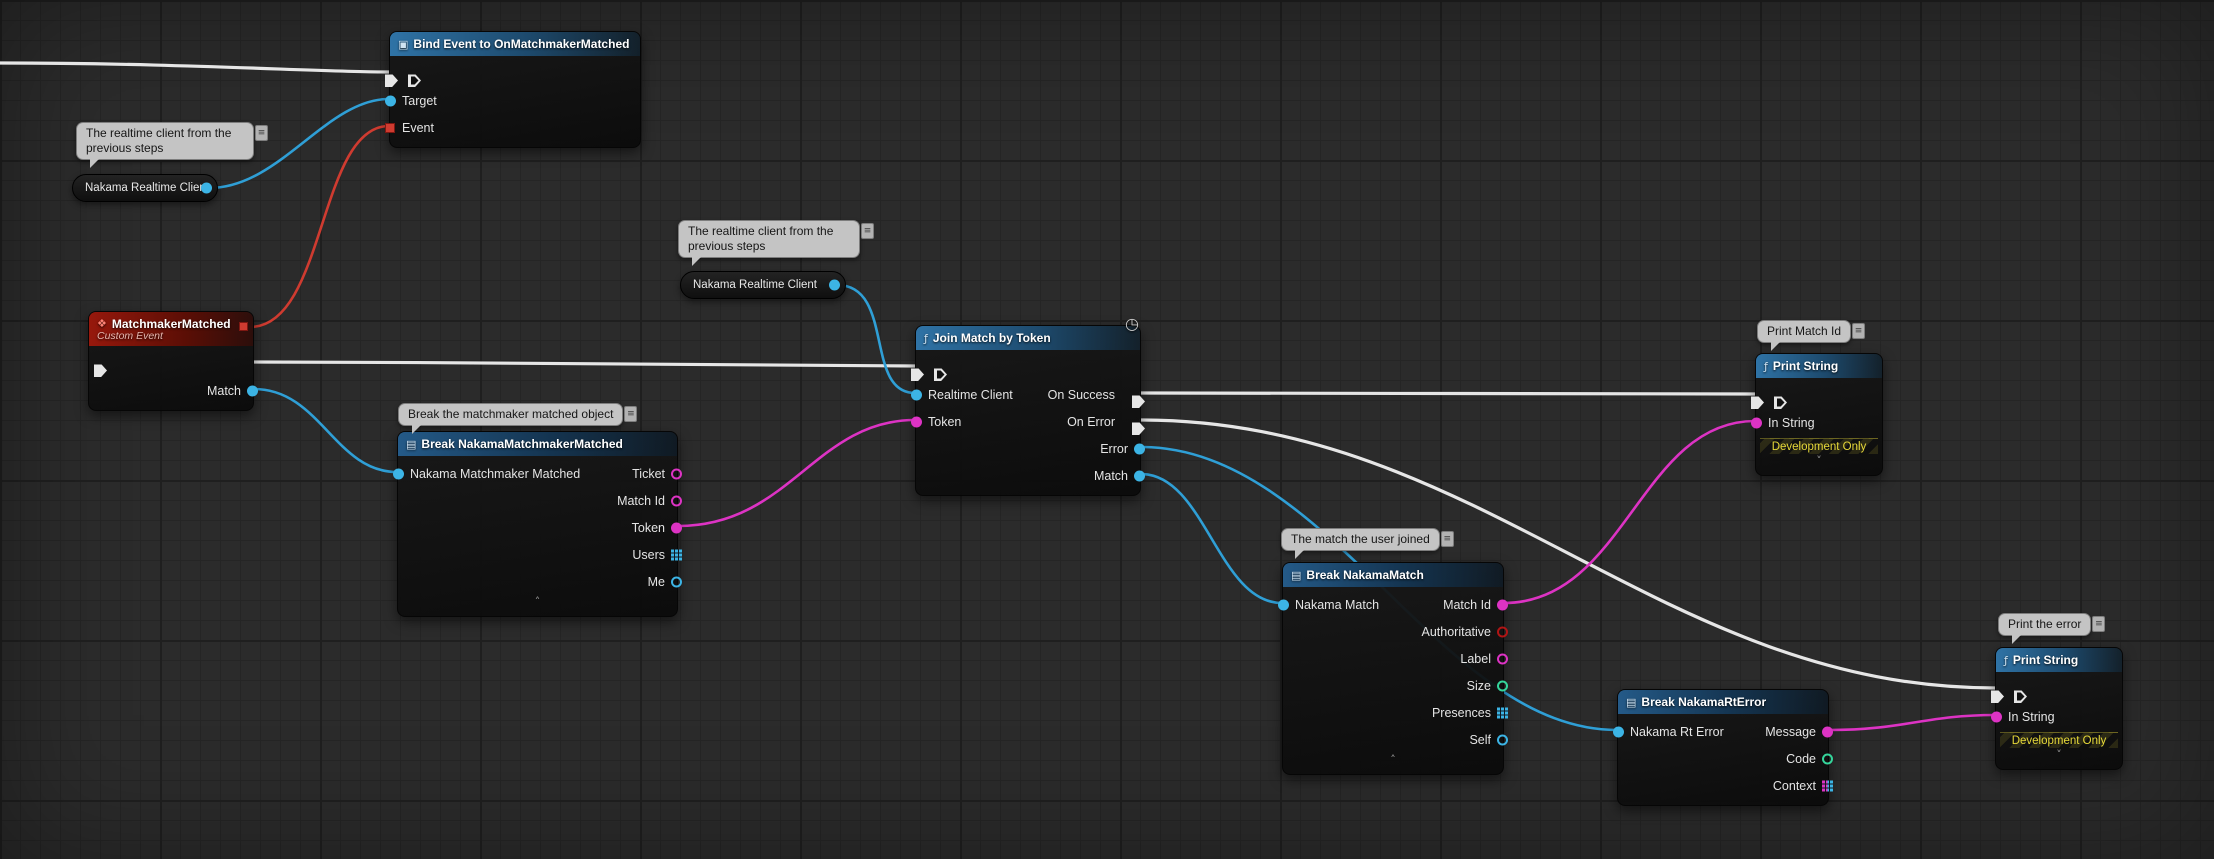 The width and height of the screenshot is (2214, 859). Describe the element at coordinates (1139, 448) in the screenshot. I see `error-output-pin` at that location.